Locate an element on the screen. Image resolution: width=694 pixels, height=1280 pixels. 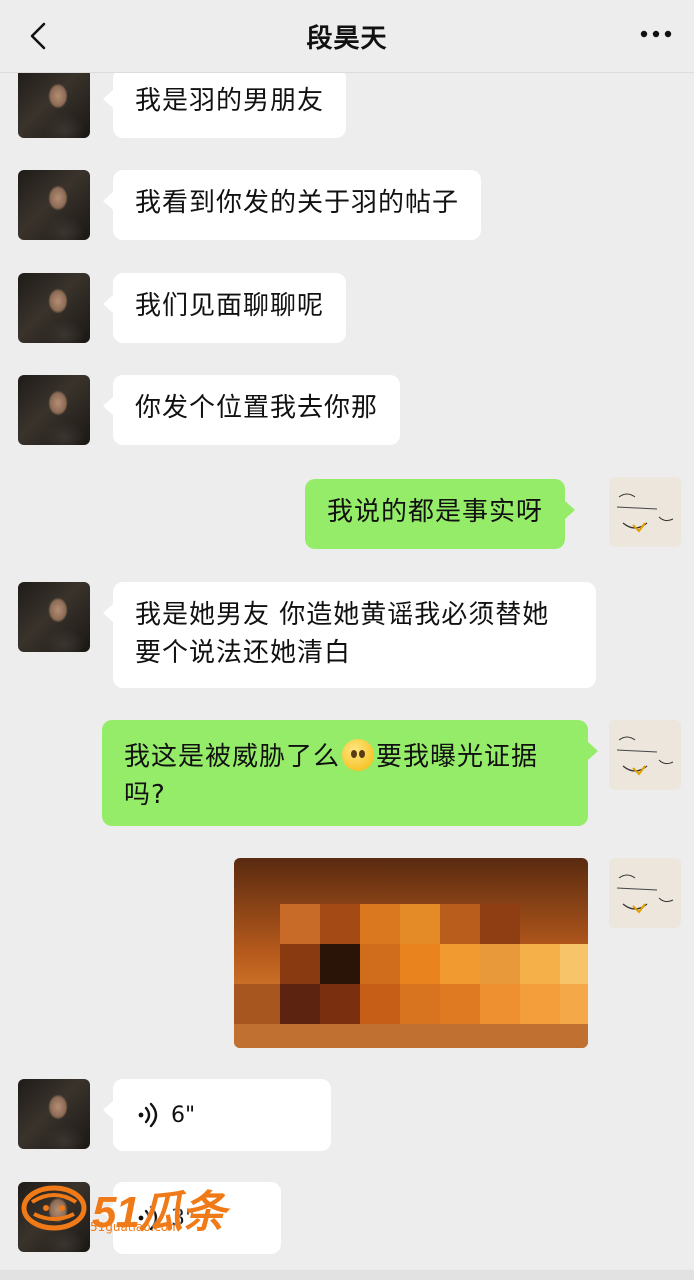
more-dots-icon is located at coordinates (656, 34).